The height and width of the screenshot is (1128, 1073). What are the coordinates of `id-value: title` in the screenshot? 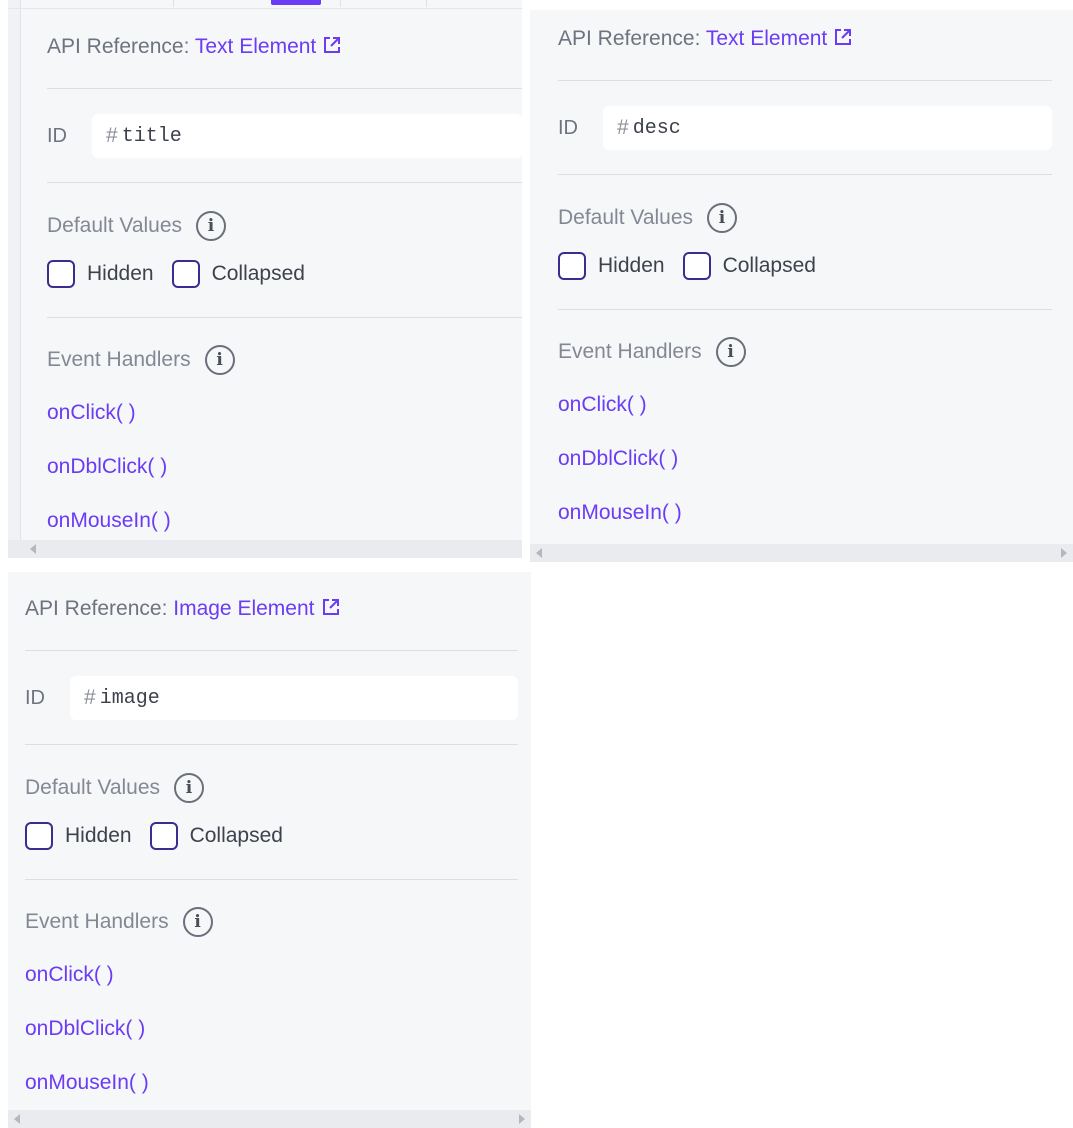 It's located at (151, 136).